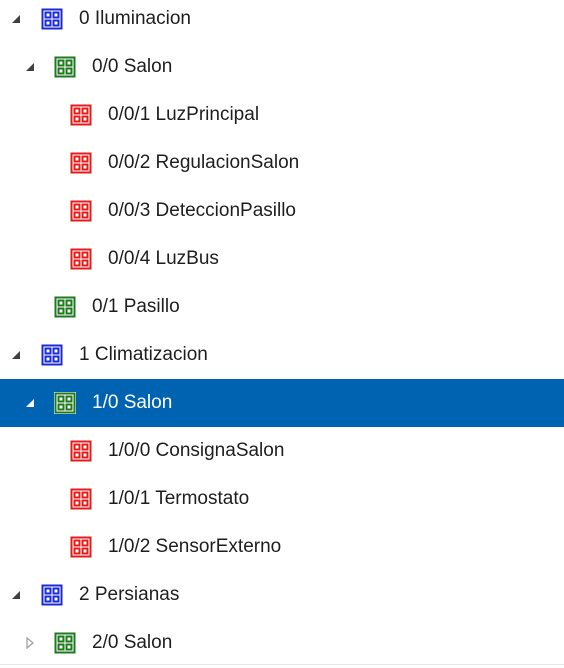 This screenshot has height=668, width=564. I want to click on tree-item-label: 1/0/0 ConsignaSalon, so click(196, 450).